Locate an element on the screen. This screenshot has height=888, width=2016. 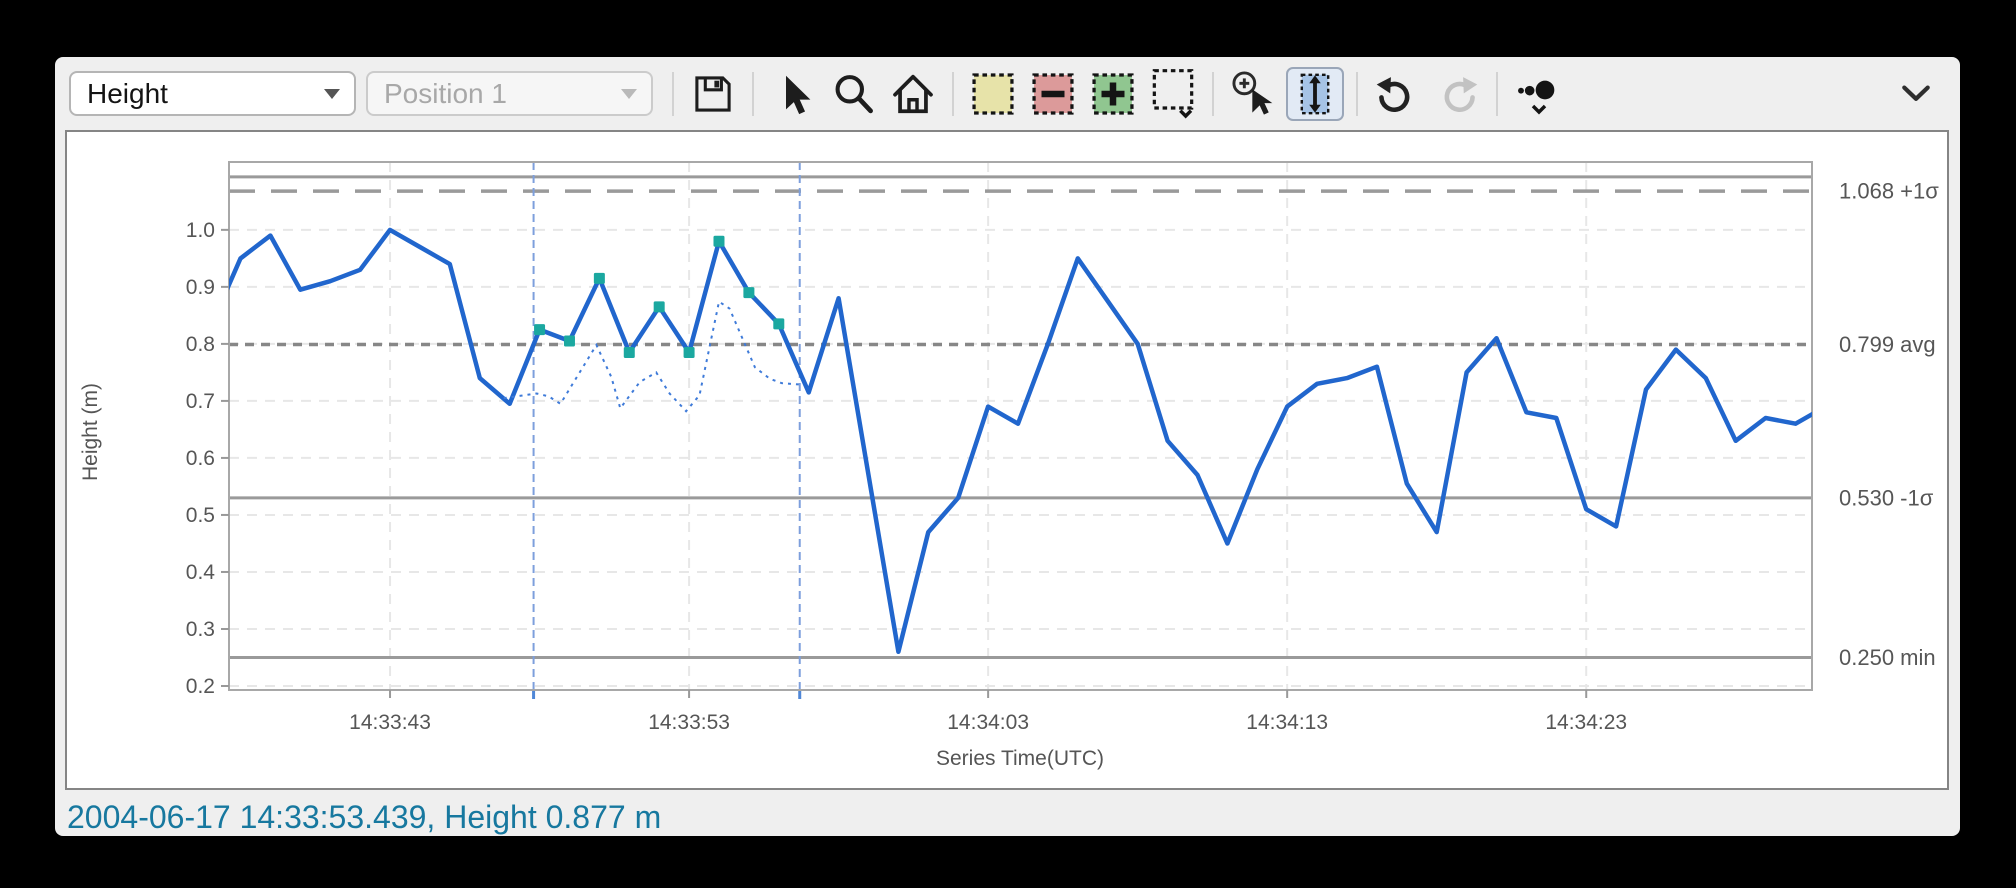
save-icon is located at coordinates (713, 93).